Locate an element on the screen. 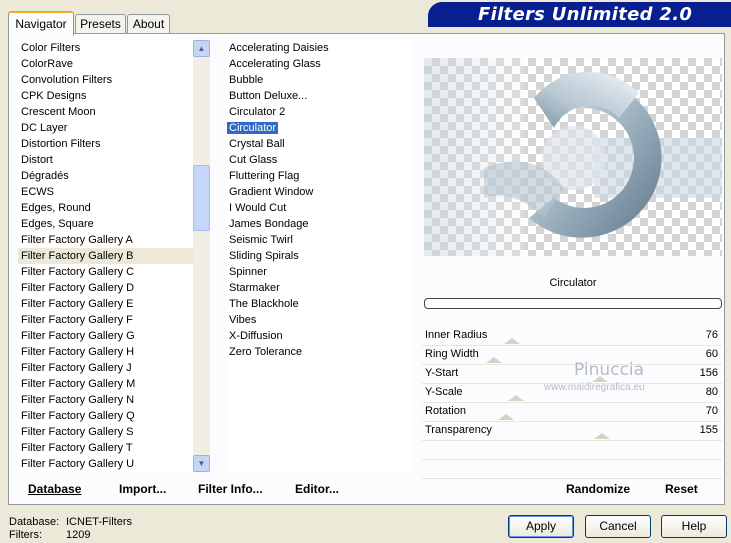  filter-item: Fluttering Flag is located at coordinates (320, 176).